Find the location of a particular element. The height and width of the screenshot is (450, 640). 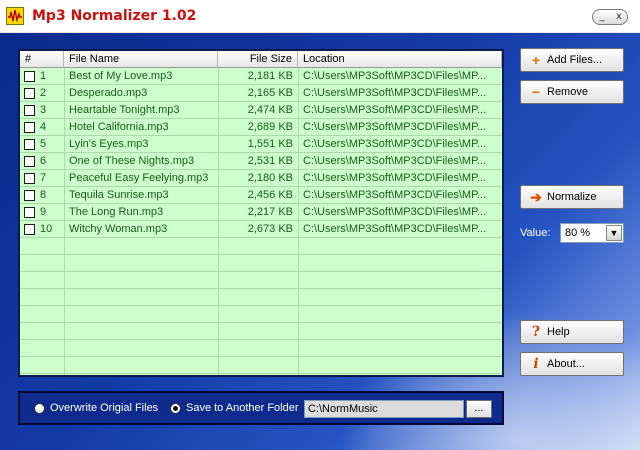

row-number: 6 is located at coordinates (43, 161).